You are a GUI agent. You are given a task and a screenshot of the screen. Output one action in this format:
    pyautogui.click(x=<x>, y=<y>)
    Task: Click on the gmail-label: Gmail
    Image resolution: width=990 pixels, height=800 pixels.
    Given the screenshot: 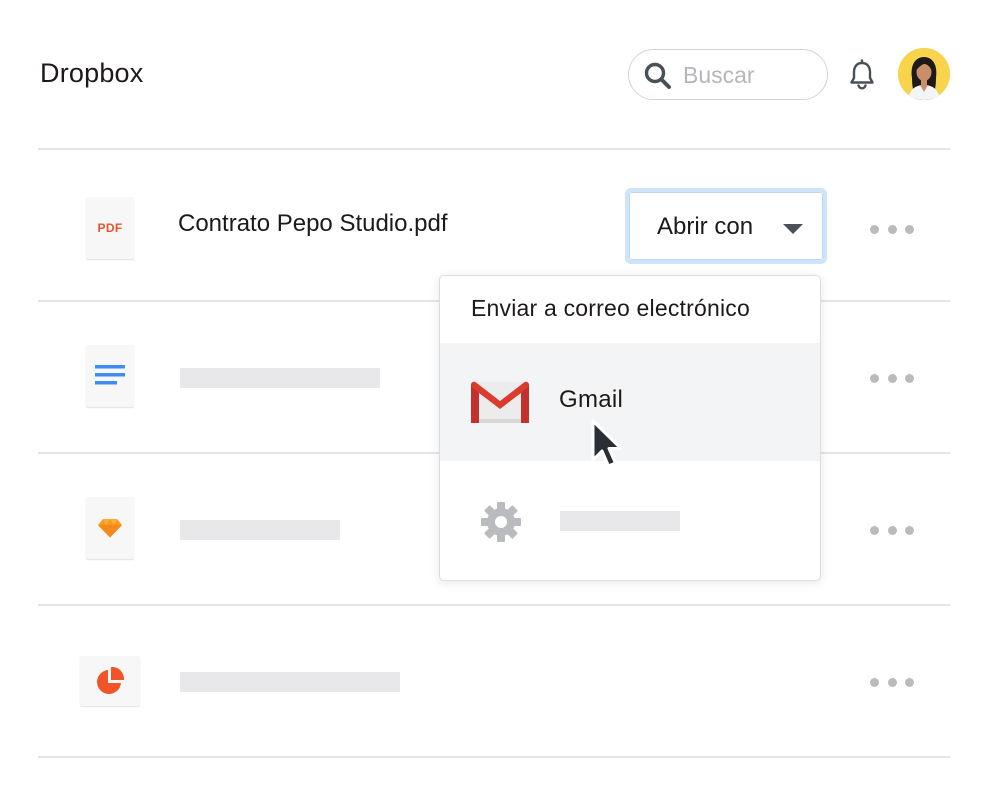 What is the action you would take?
    pyautogui.click(x=591, y=399)
    